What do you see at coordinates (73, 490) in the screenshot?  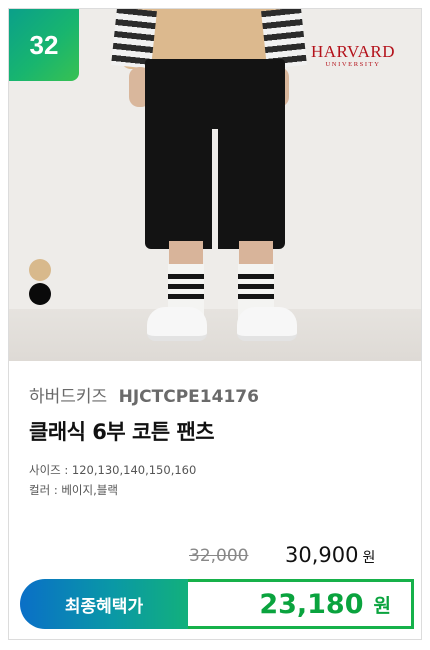 I see `color-info: 컬러 : 베이지,블랙` at bounding box center [73, 490].